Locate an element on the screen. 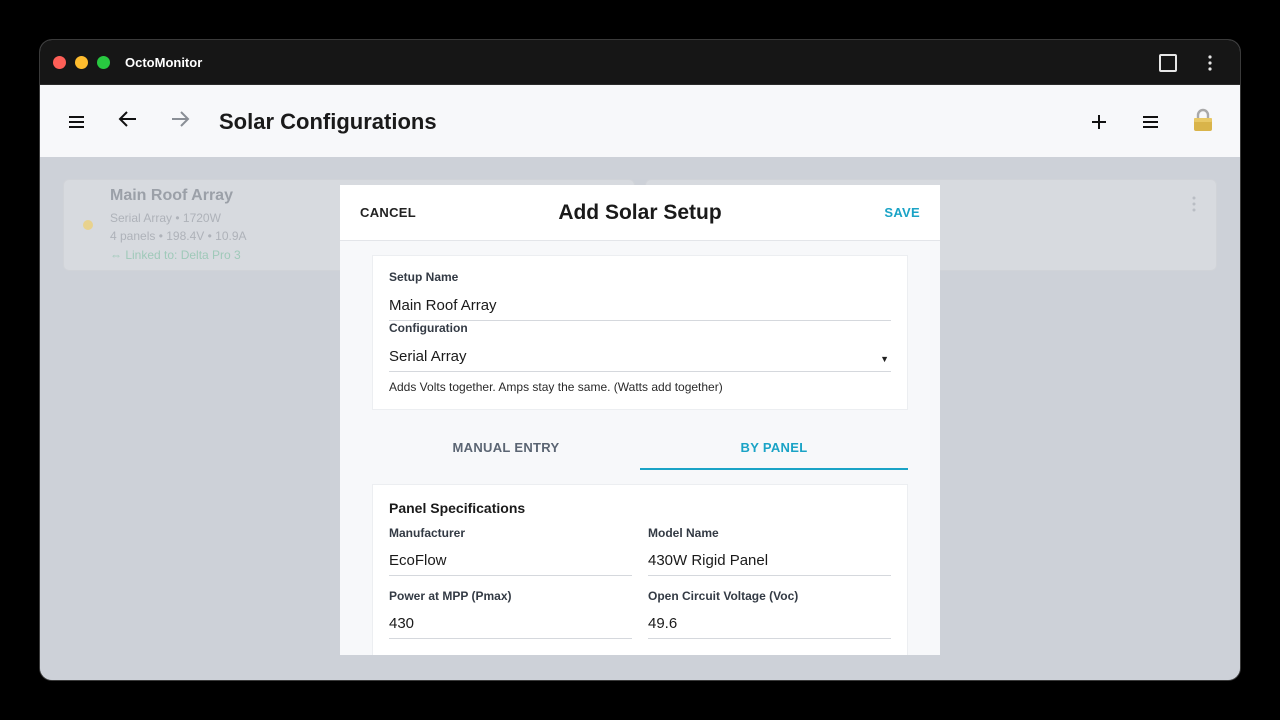 Image resolution: width=1280 pixels, height=720 pixels. minimize-window-button is located at coordinates (81, 62).